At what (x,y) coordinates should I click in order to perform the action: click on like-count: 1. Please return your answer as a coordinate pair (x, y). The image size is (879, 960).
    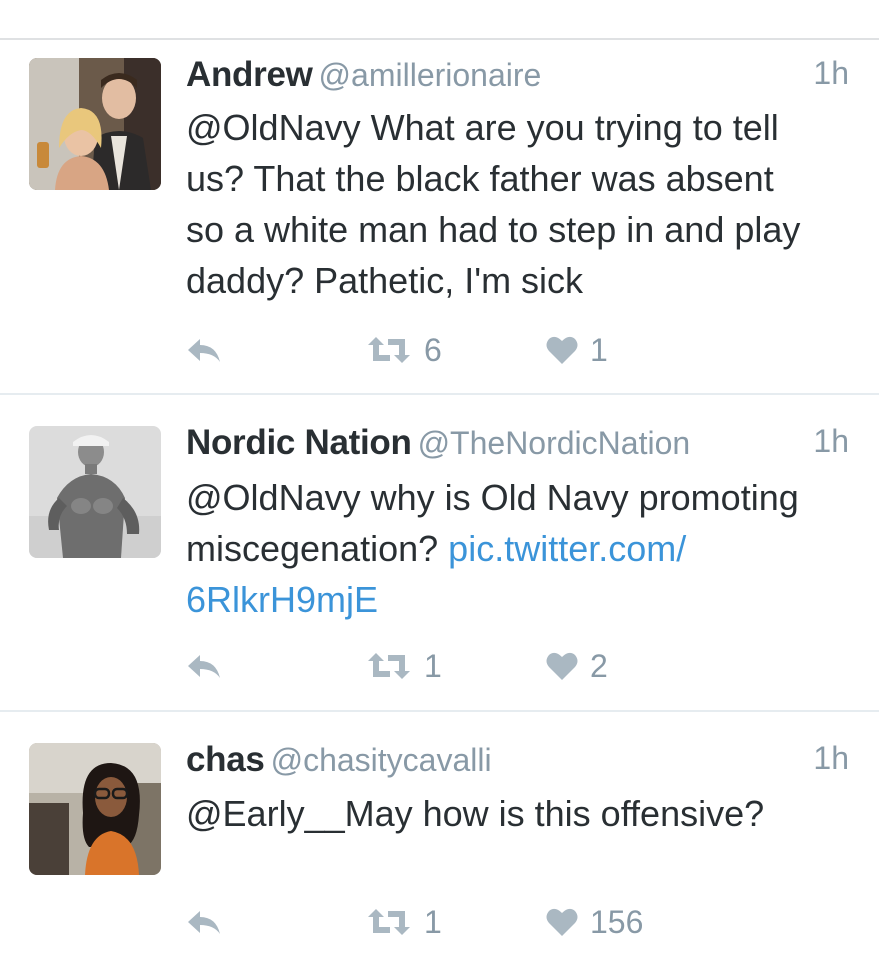
    Looking at the image, I should click on (599, 349).